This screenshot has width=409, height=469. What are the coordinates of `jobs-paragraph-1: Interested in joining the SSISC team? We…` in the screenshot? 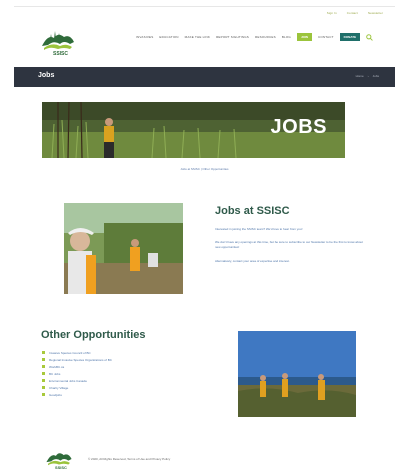 It's located at (259, 229).